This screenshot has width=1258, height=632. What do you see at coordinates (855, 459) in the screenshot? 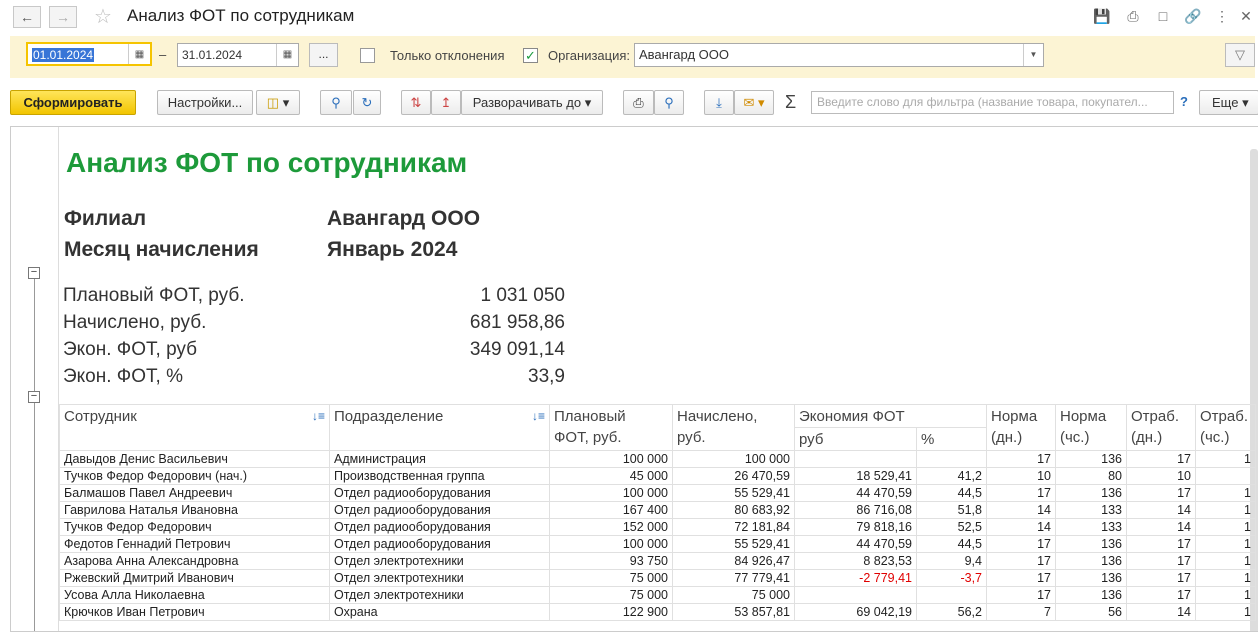
I see `cell-savings-rub` at bounding box center [855, 459].